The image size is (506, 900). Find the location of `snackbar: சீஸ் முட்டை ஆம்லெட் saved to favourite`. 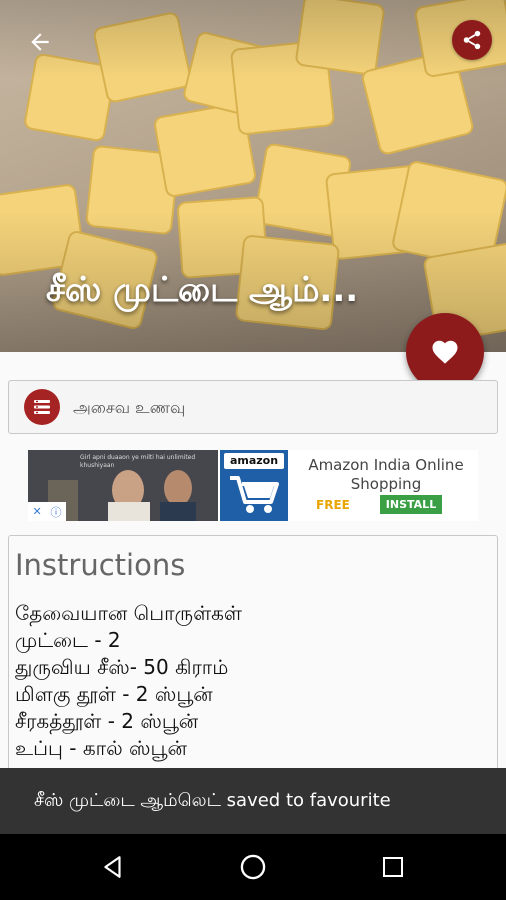

snackbar: சீஸ் முட்டை ஆம்லெட் saved to favourite is located at coordinates (253, 801).